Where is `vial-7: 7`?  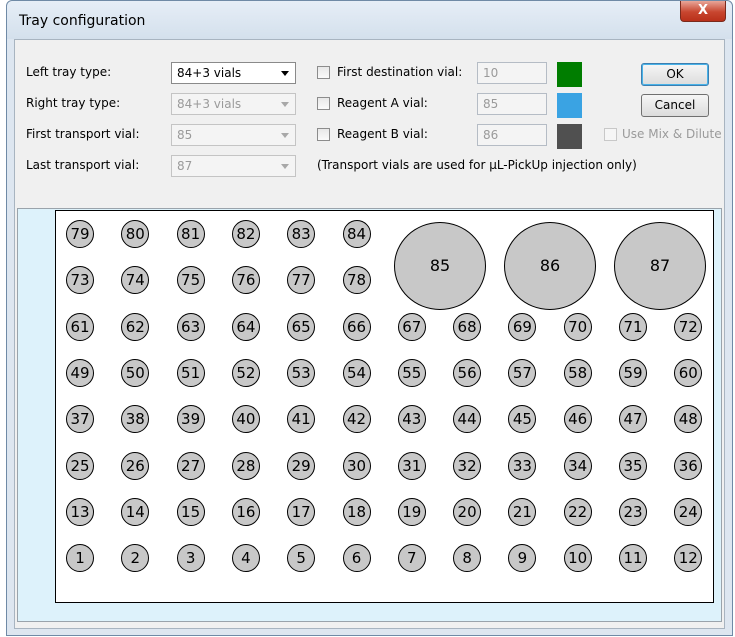 vial-7: 7 is located at coordinates (411, 558).